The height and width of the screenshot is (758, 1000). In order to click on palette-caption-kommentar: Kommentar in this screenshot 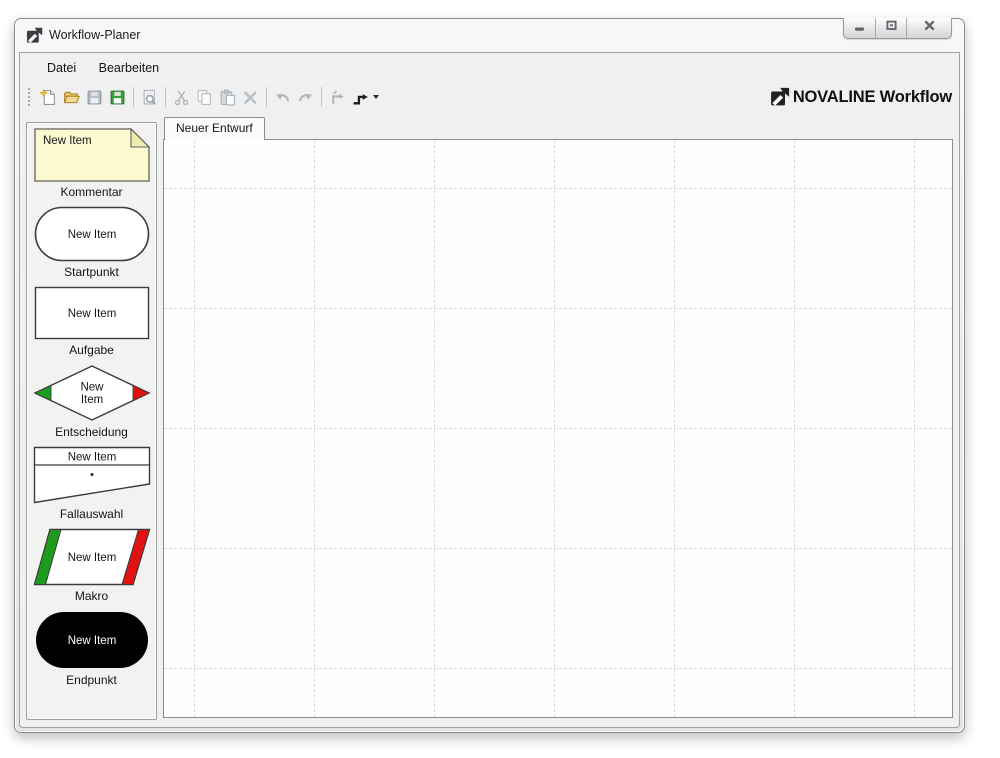, I will do `click(91, 192)`.